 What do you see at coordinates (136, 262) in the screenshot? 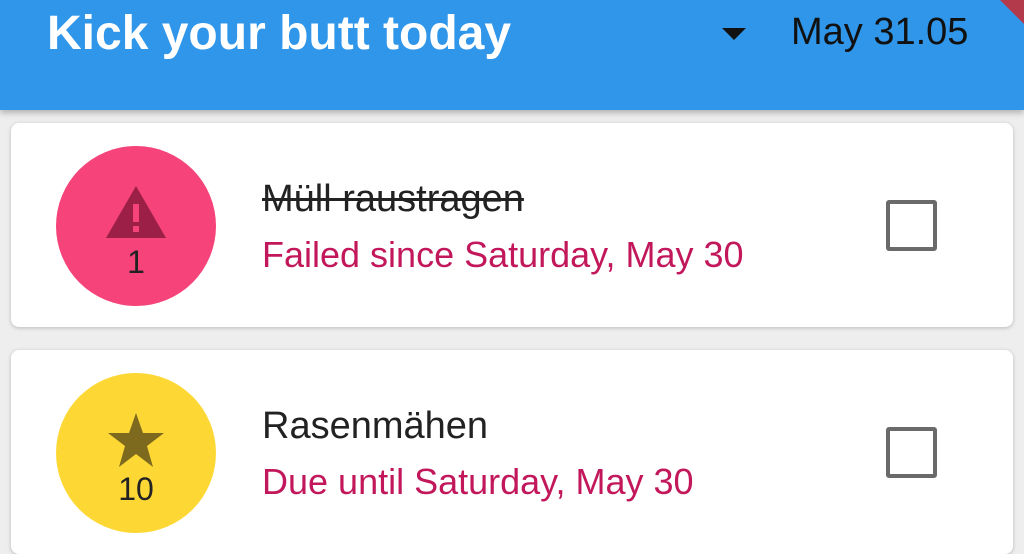
I see `task-count: 1` at bounding box center [136, 262].